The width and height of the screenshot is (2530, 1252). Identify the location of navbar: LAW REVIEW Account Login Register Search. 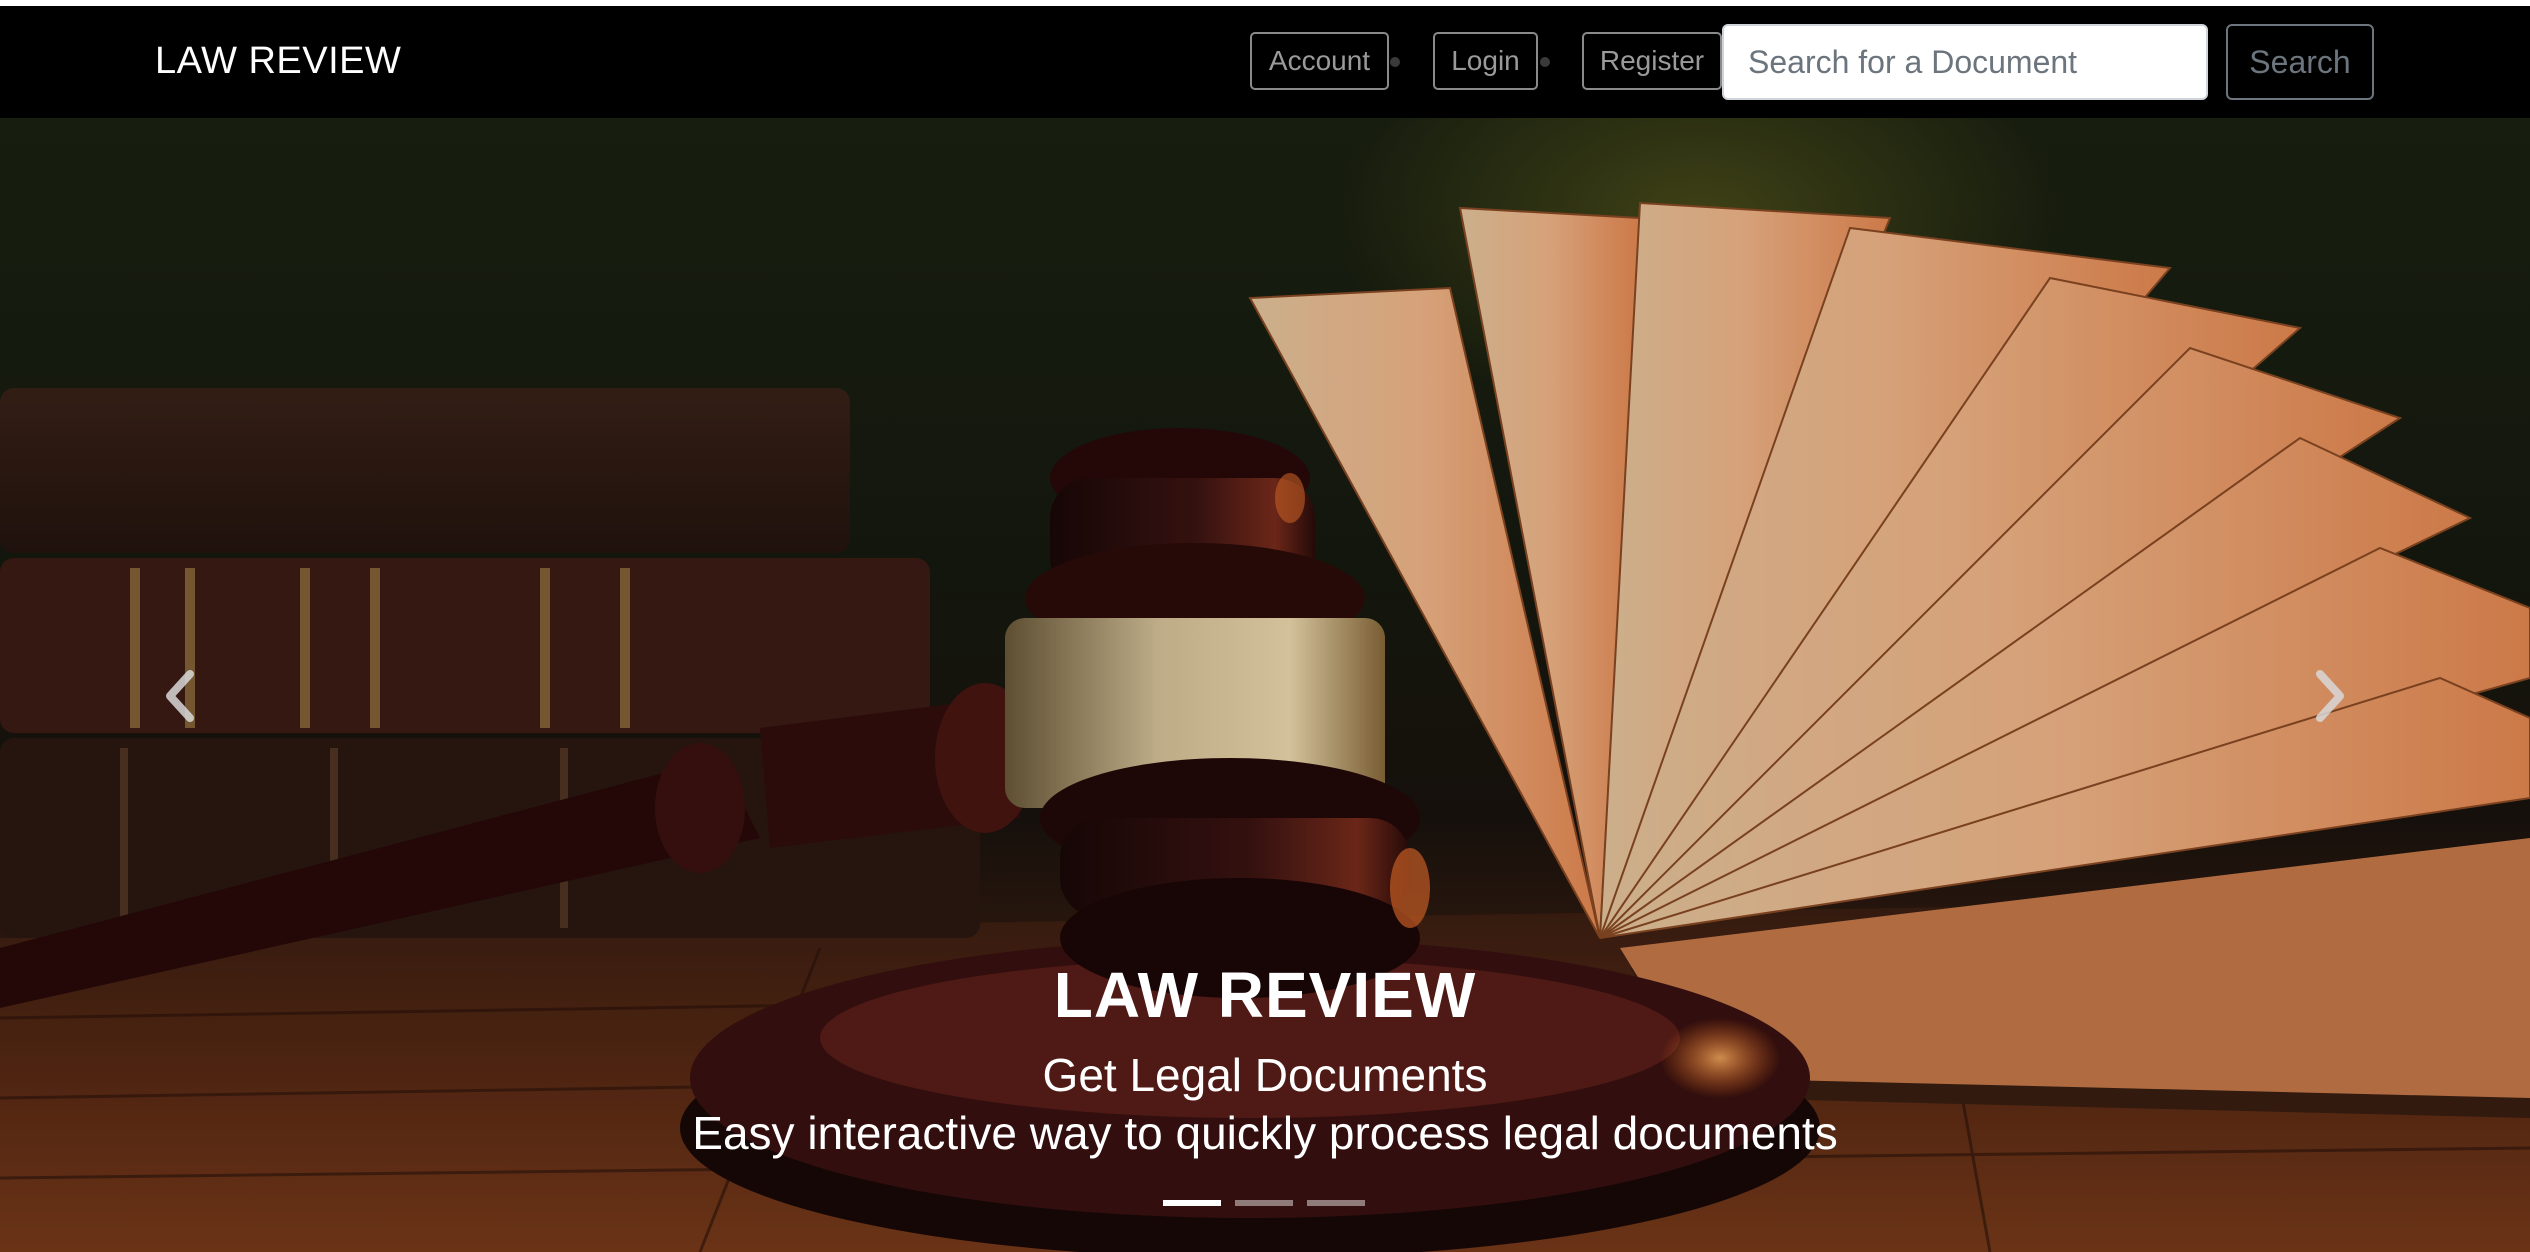
(1265, 62).